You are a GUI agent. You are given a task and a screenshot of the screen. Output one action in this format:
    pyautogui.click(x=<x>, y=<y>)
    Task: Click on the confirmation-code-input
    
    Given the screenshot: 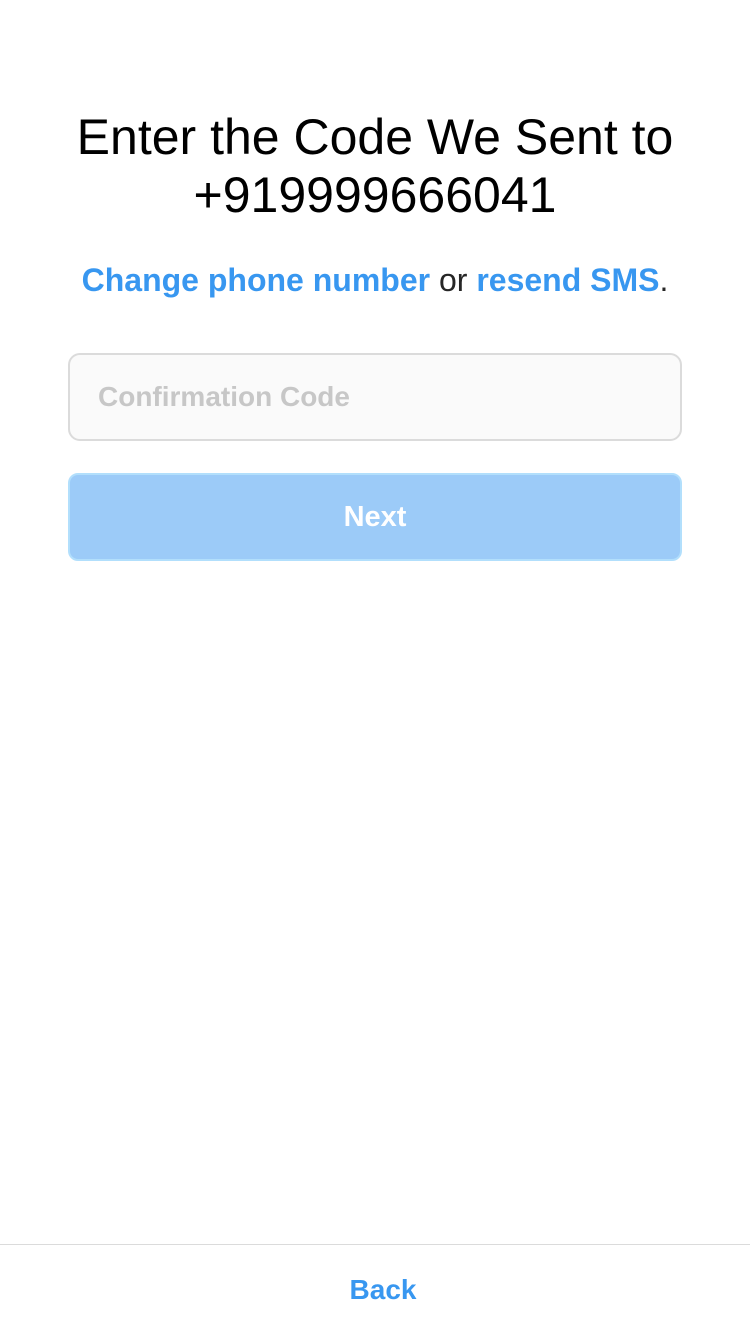 What is the action you would take?
    pyautogui.click(x=375, y=397)
    